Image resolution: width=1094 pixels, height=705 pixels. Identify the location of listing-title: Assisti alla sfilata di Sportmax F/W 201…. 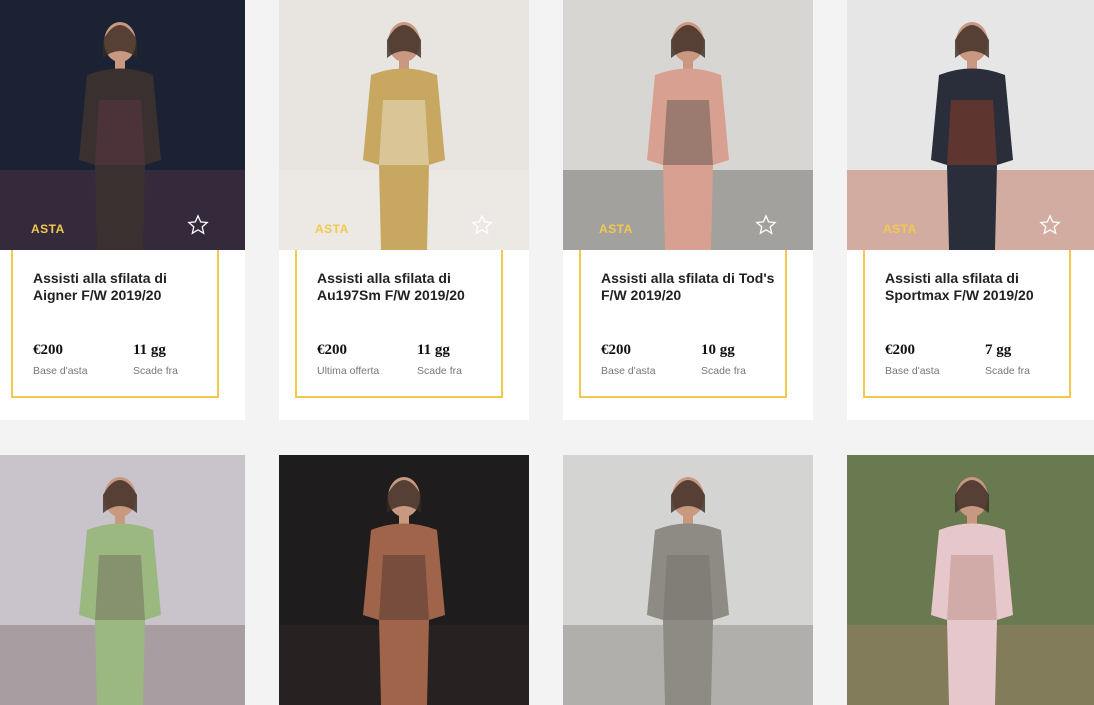
(975, 287).